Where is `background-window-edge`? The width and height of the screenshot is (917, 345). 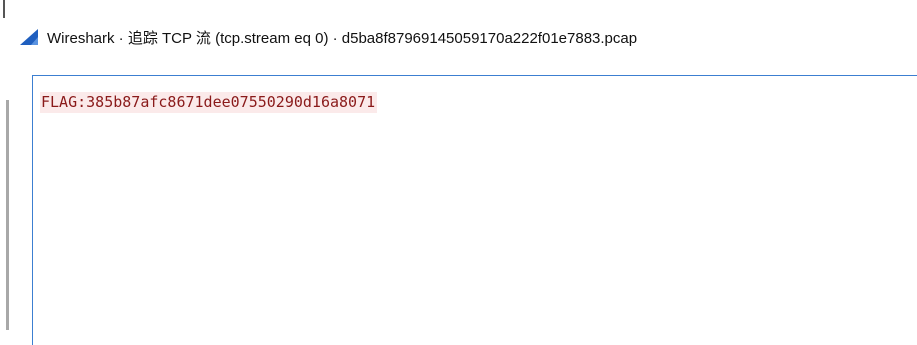
background-window-edge is located at coordinates (4, 172).